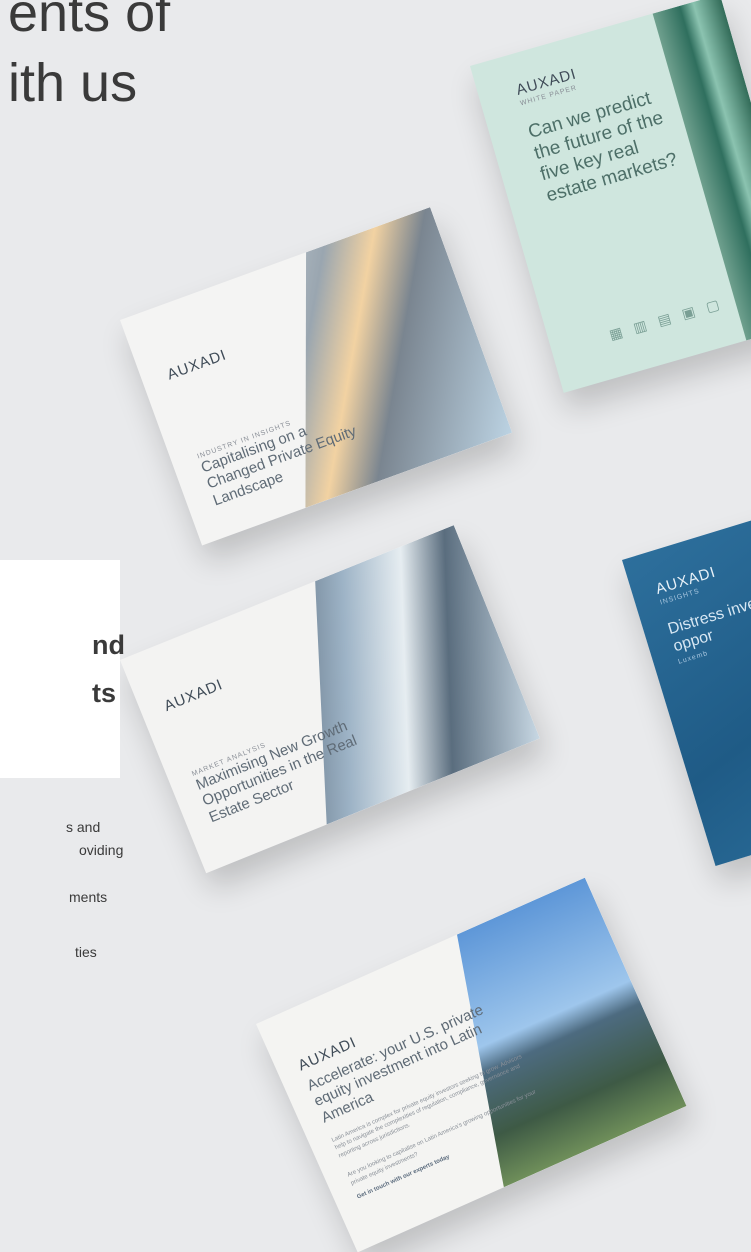 The image size is (751, 1252). Describe the element at coordinates (104, 693) in the screenshot. I see `panel-heading-line-2: ts` at that location.